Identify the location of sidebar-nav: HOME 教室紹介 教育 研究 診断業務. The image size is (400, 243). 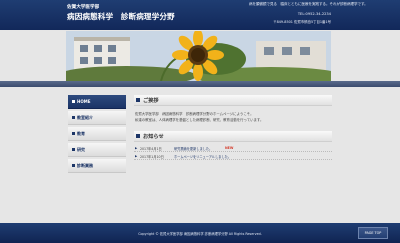
(97, 135).